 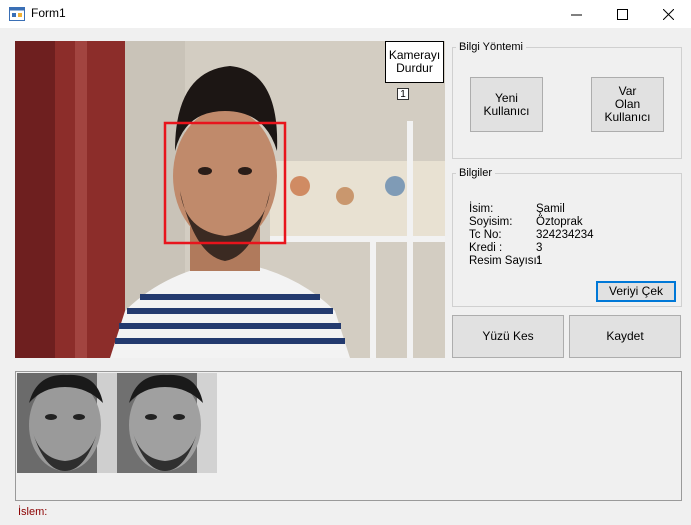 I want to click on fetch-data-label: Veriyi Çek, so click(x=636, y=291).